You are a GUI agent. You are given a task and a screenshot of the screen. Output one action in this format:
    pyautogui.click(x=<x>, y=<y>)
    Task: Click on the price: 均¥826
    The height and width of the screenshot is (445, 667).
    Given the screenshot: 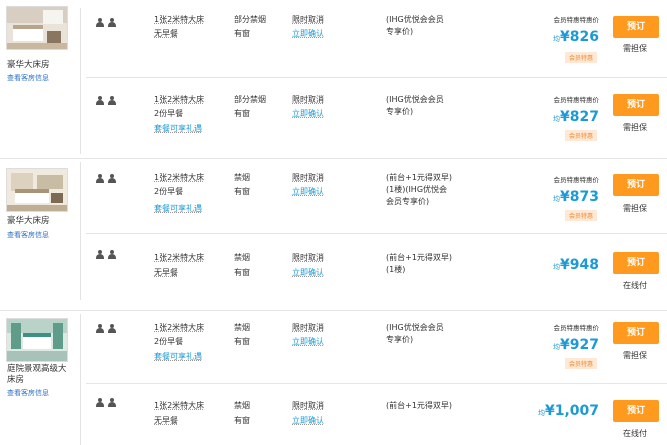 What is the action you would take?
    pyautogui.click(x=576, y=35)
    